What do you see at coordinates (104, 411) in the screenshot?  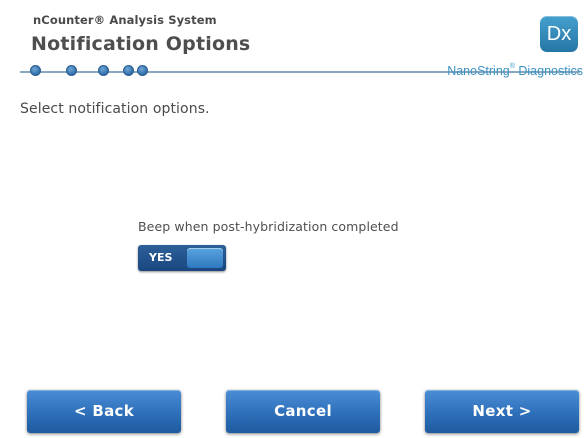 I see `back-button: < Back` at bounding box center [104, 411].